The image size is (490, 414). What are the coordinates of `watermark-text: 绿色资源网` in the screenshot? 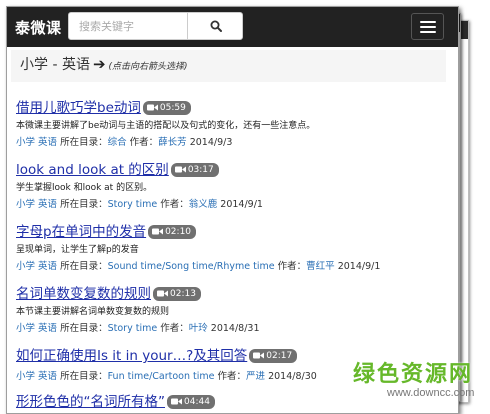 It's located at (413, 374).